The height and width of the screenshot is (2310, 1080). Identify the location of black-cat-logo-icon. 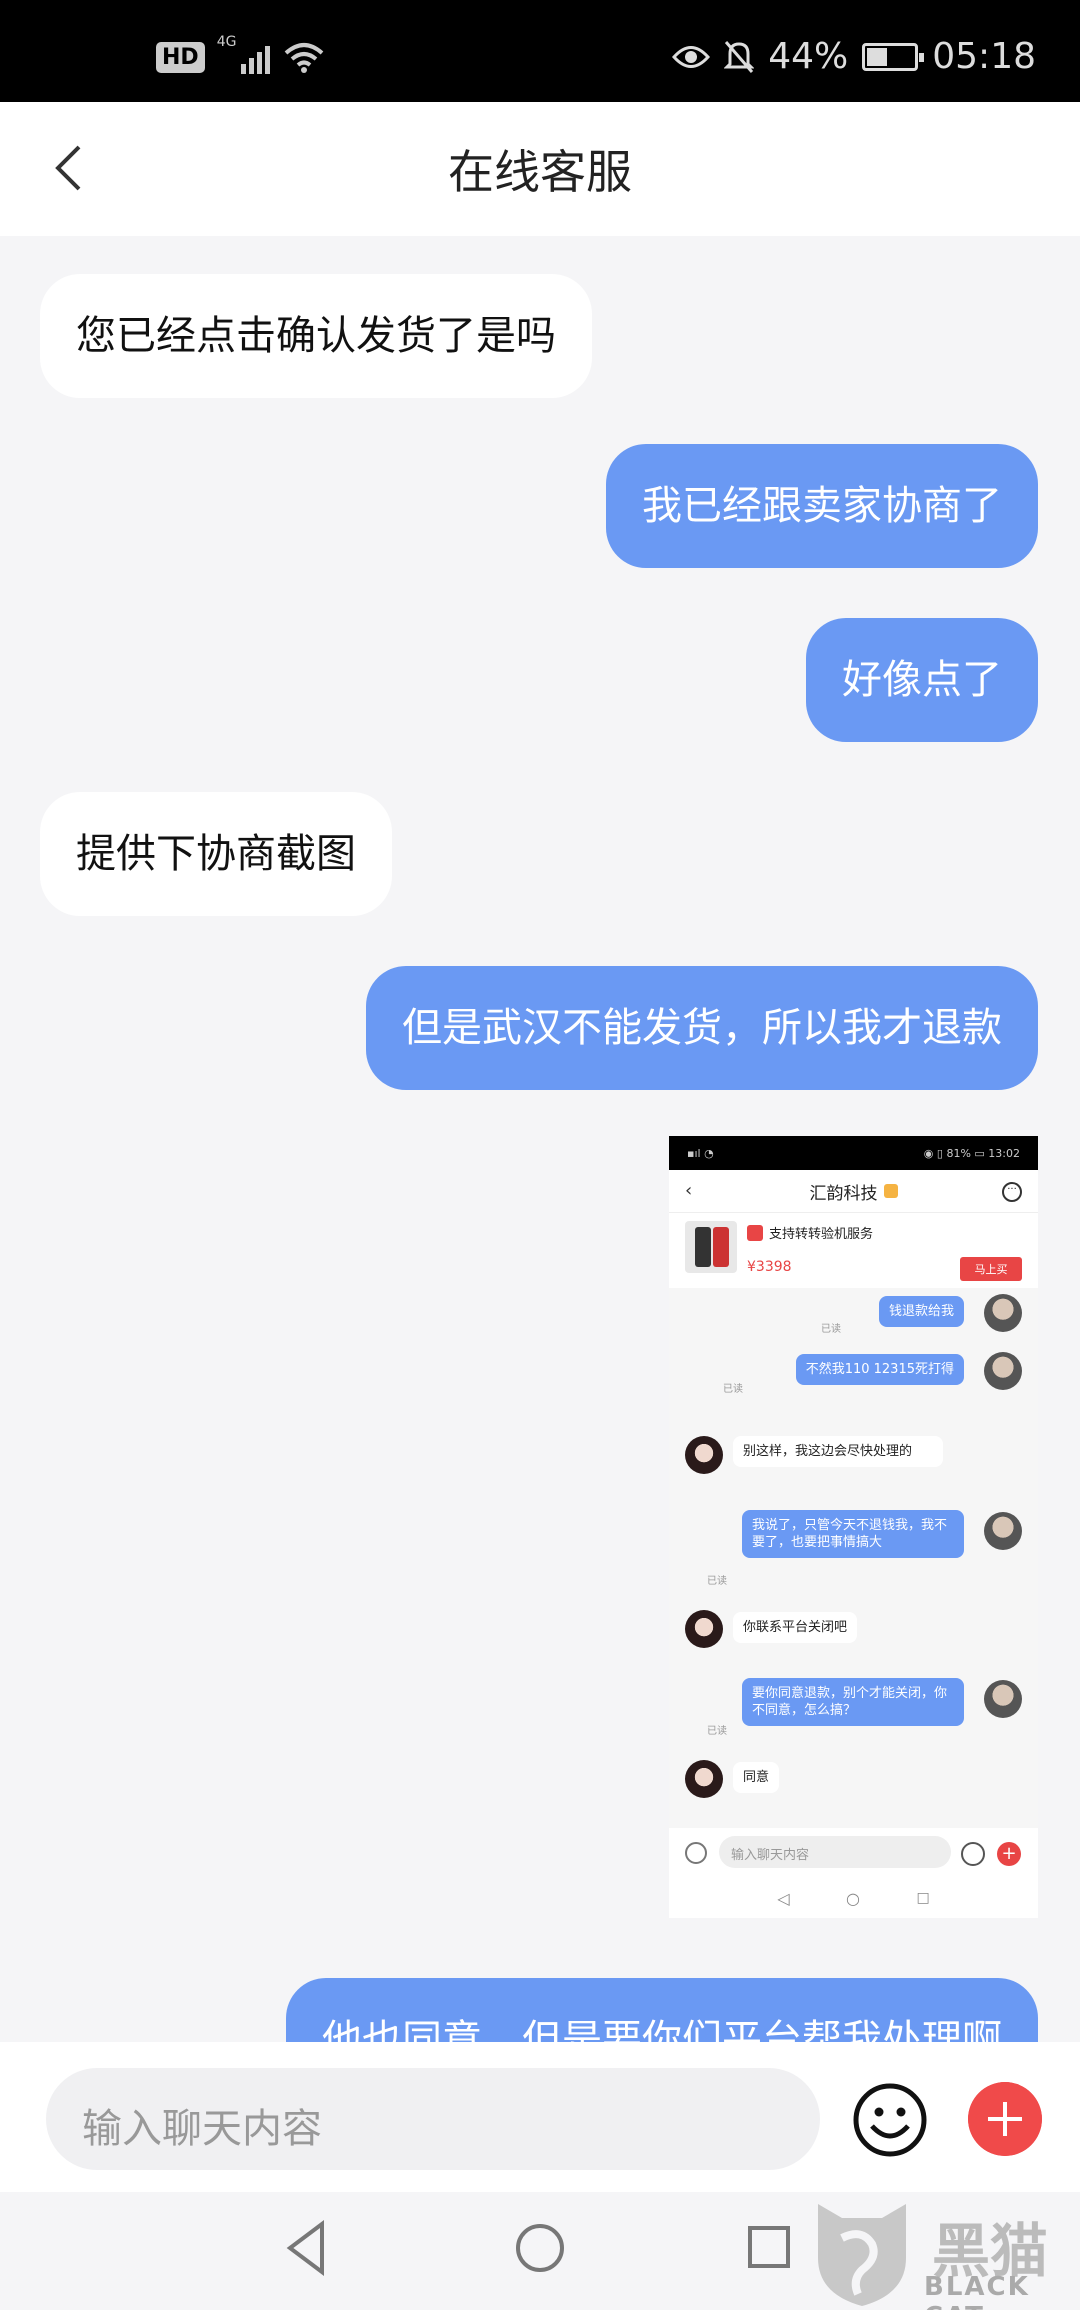
(862, 2255).